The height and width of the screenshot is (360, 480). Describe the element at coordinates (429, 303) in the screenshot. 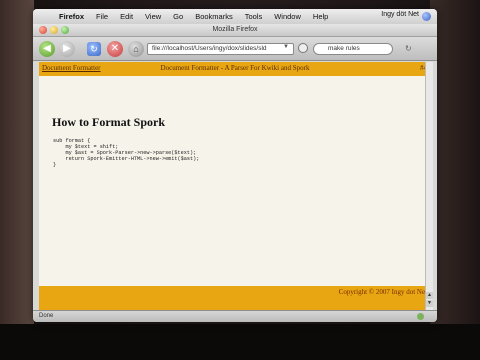

I see `scroll-down-icon: ▼` at that location.